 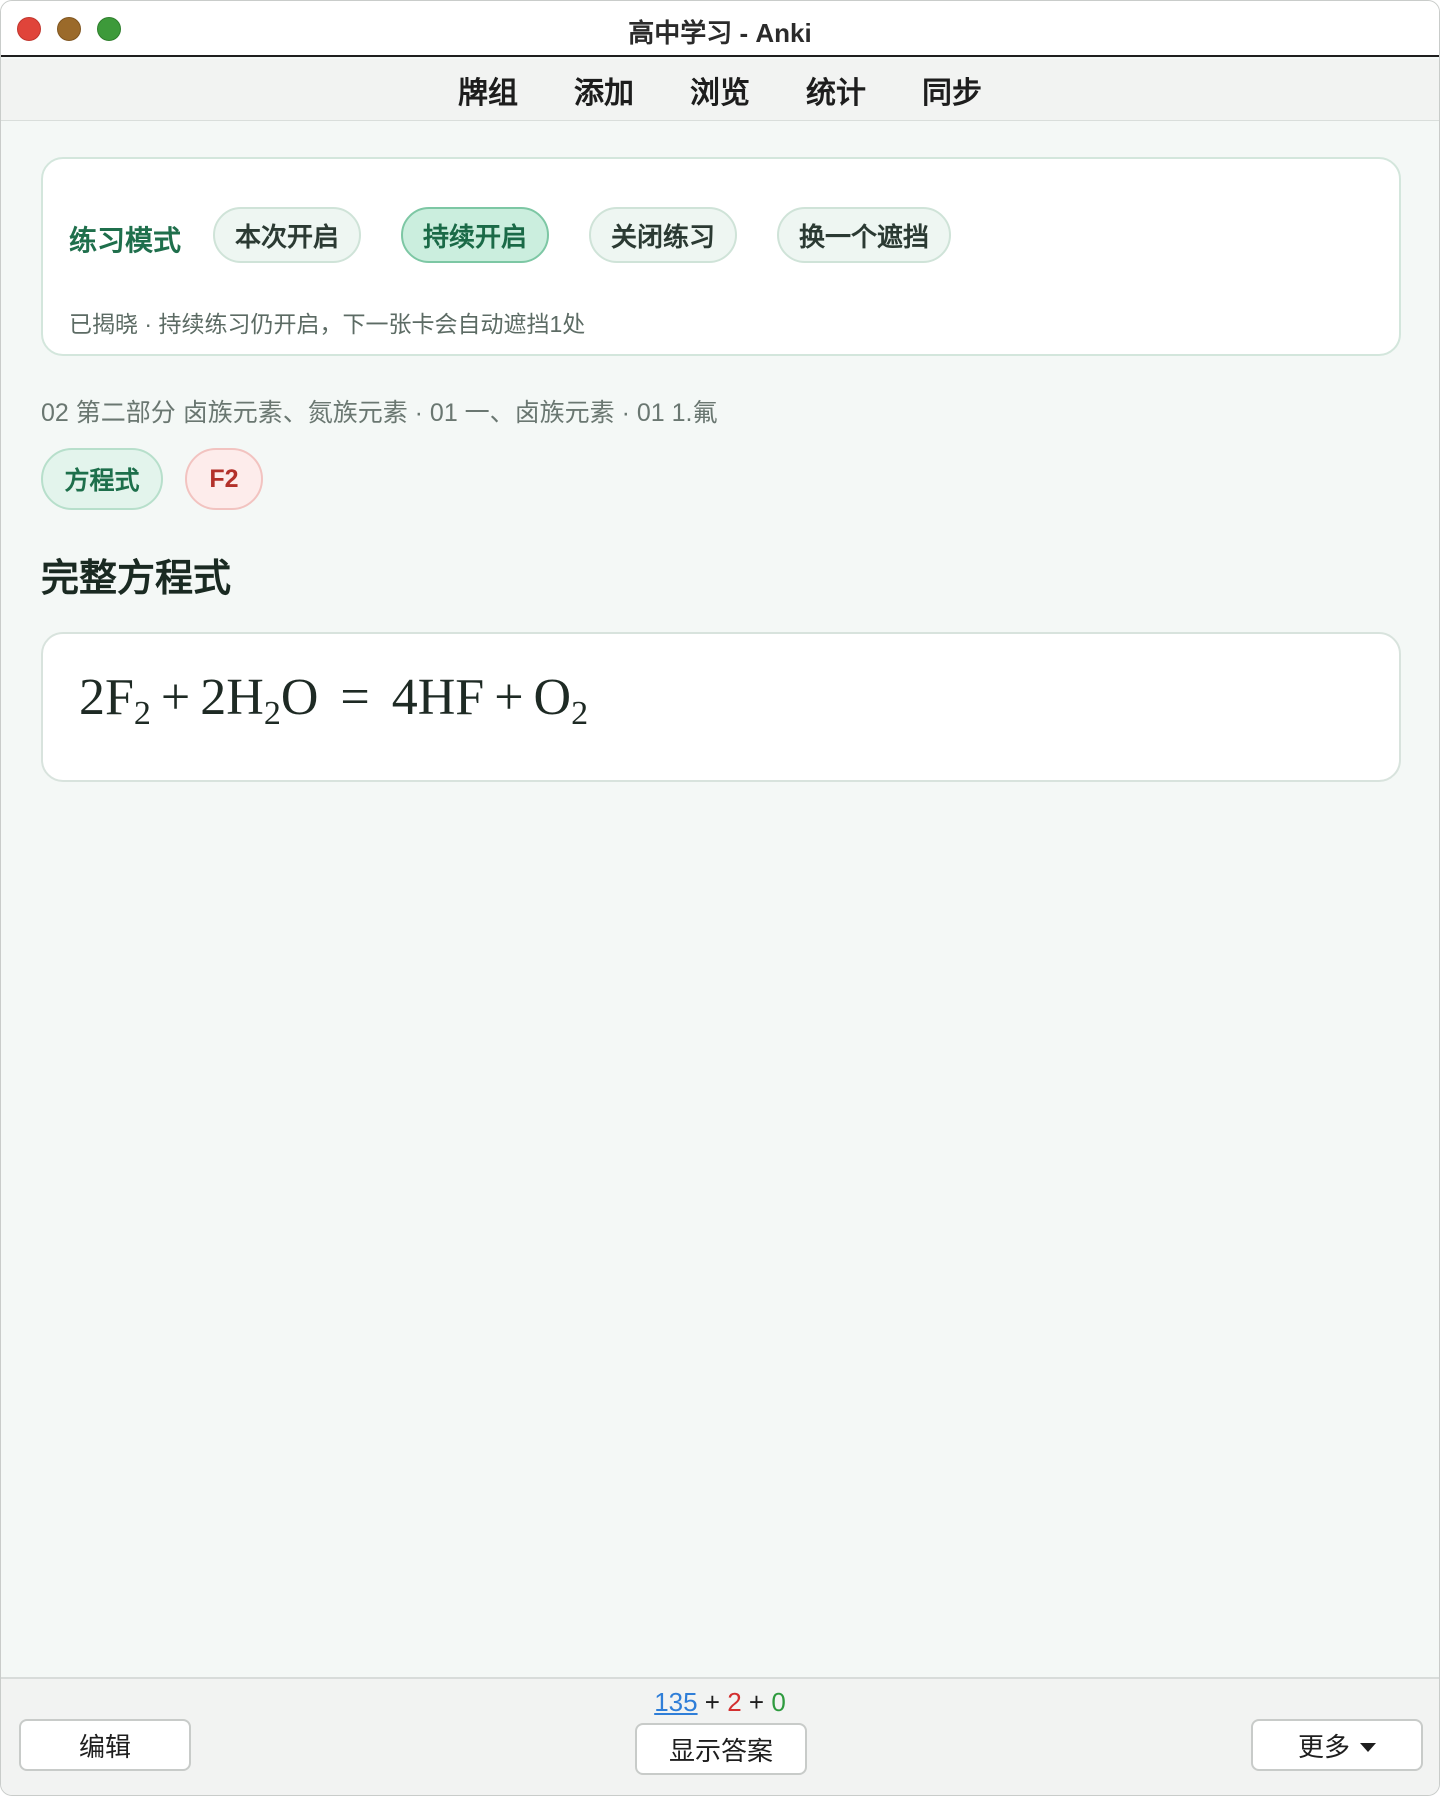 I want to click on practice-enable-once-button: 本次开启, so click(x=287, y=235).